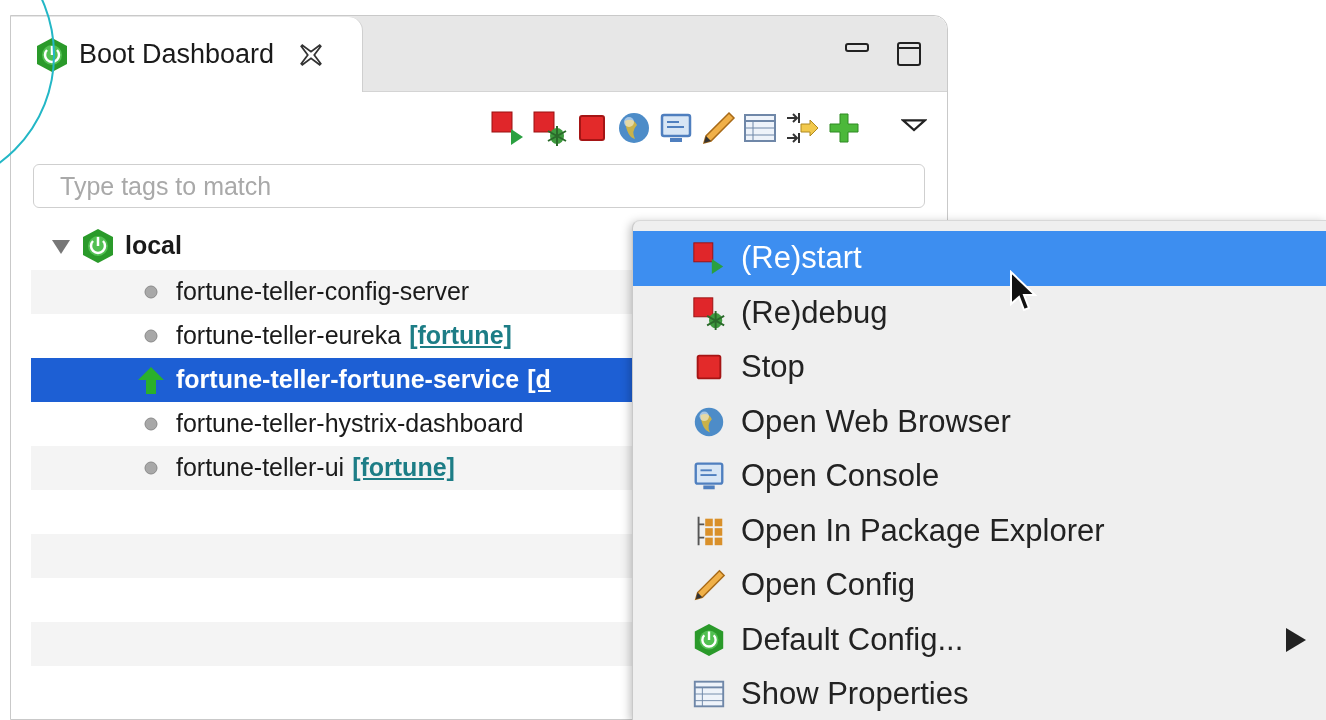 The height and width of the screenshot is (720, 1326). I want to click on app-name: fortune-teller-config-server, so click(323, 292).